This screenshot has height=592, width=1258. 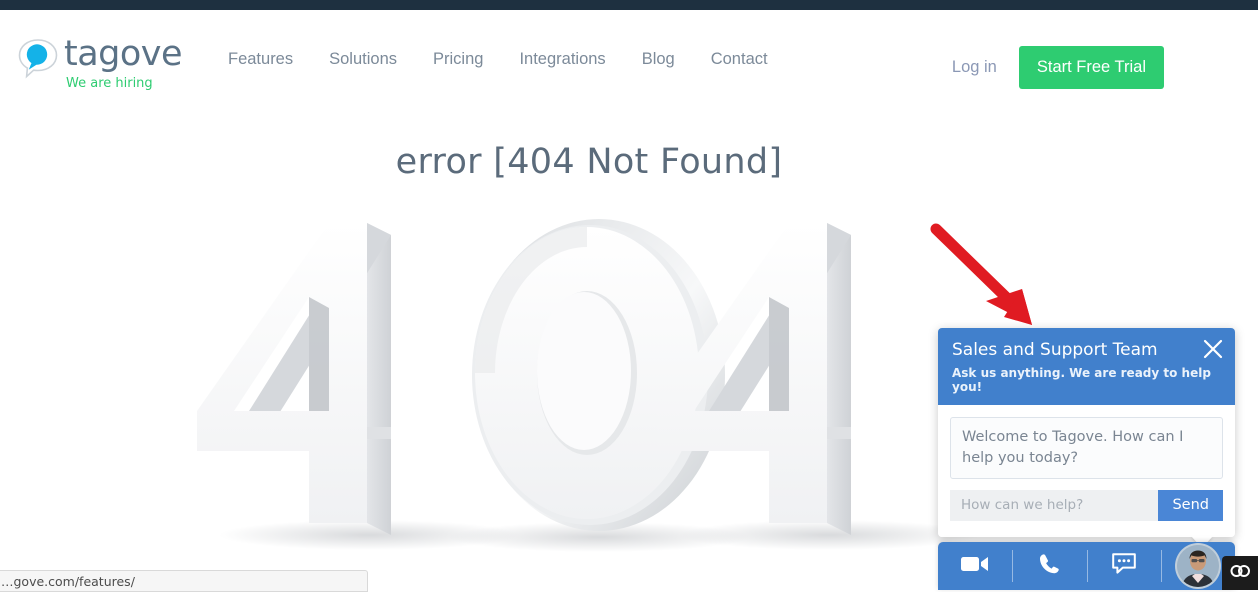 I want to click on nav-item-pricing: Pricing, so click(x=458, y=59).